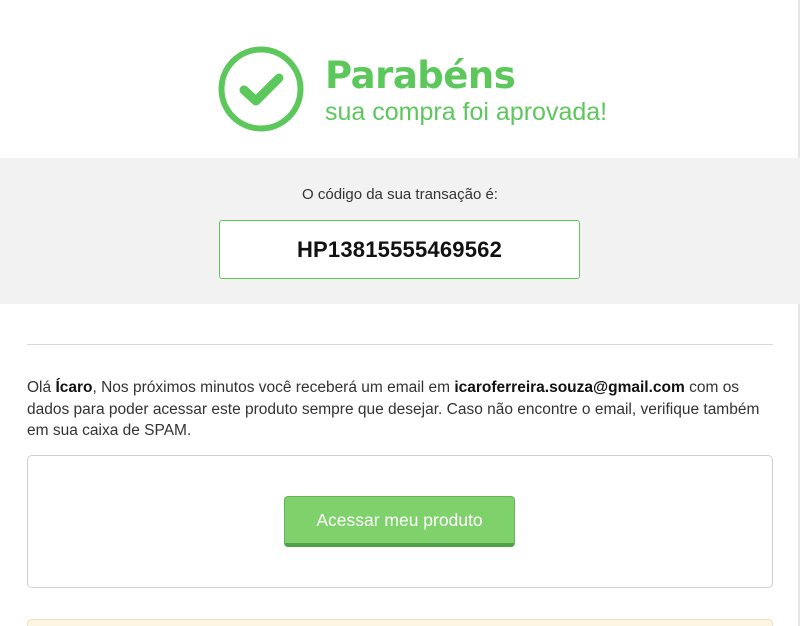  I want to click on access-product-button: Acessar meu produto, so click(399, 521).